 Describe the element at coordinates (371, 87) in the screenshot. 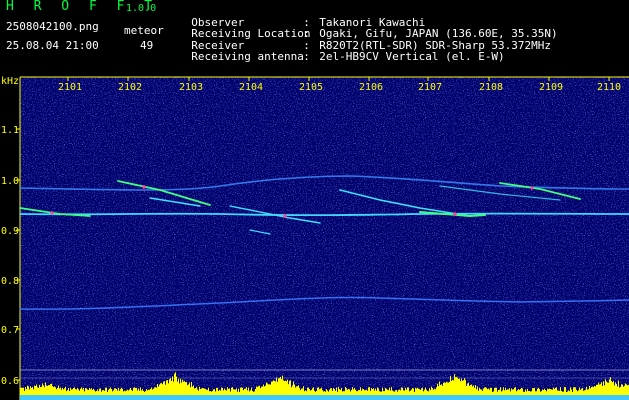

I see `x-tick-label: 2106` at that location.